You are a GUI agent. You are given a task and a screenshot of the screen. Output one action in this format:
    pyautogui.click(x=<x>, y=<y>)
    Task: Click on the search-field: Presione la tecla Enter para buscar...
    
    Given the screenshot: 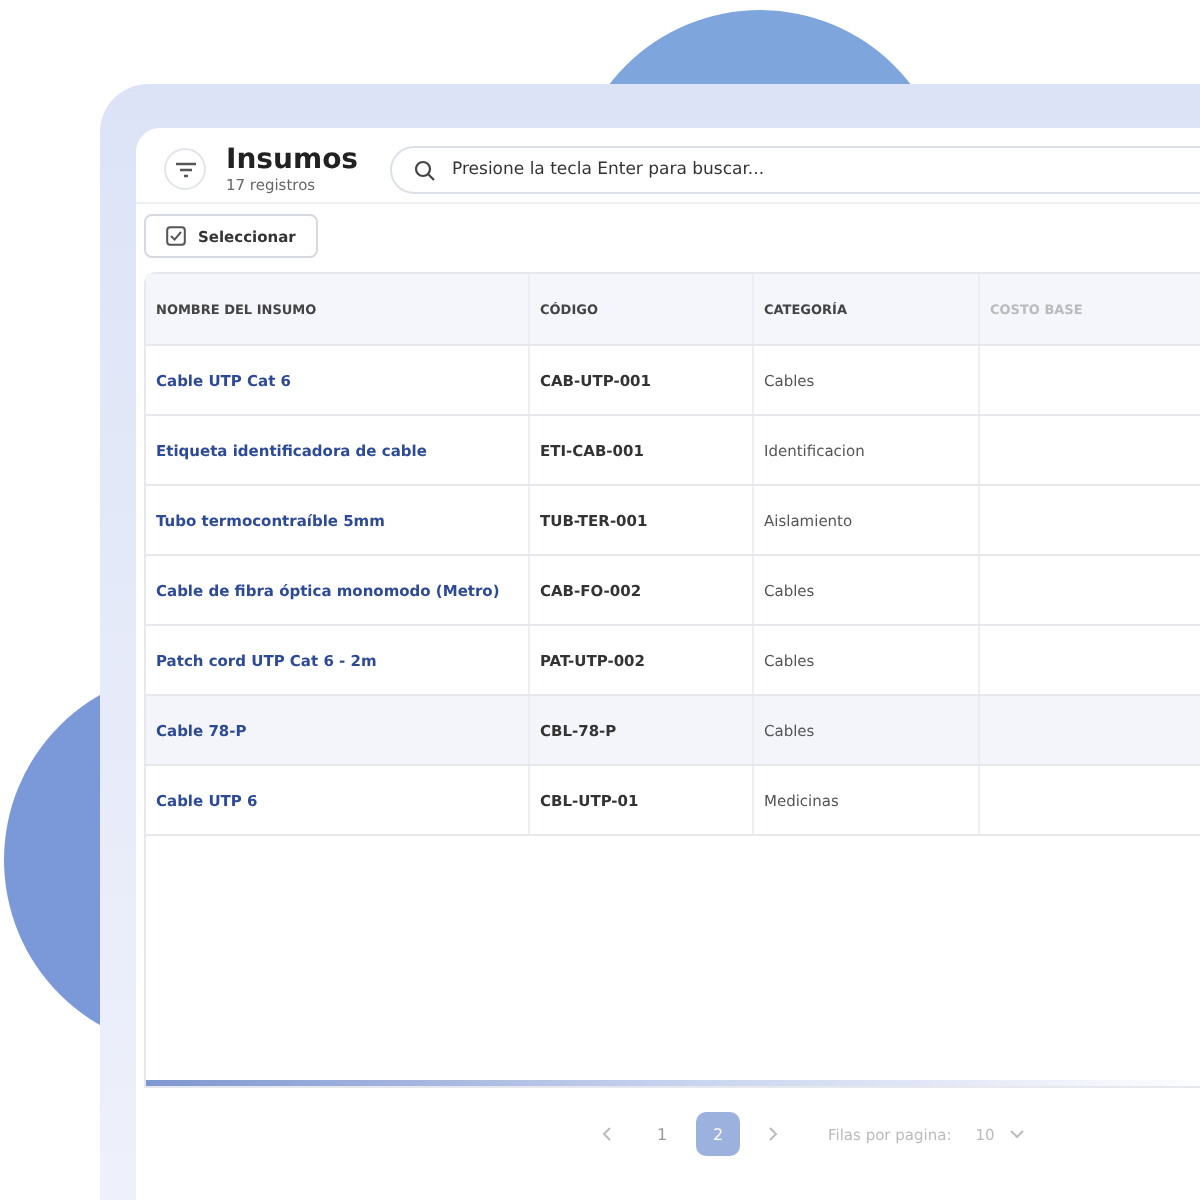 What is the action you would take?
    pyautogui.click(x=795, y=169)
    